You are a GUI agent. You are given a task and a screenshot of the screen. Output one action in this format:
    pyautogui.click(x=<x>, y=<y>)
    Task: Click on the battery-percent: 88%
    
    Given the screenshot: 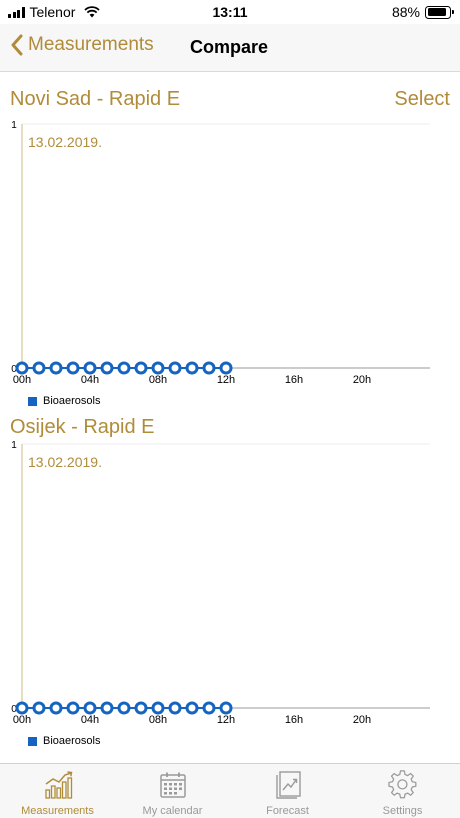 What is the action you would take?
    pyautogui.click(x=405, y=12)
    